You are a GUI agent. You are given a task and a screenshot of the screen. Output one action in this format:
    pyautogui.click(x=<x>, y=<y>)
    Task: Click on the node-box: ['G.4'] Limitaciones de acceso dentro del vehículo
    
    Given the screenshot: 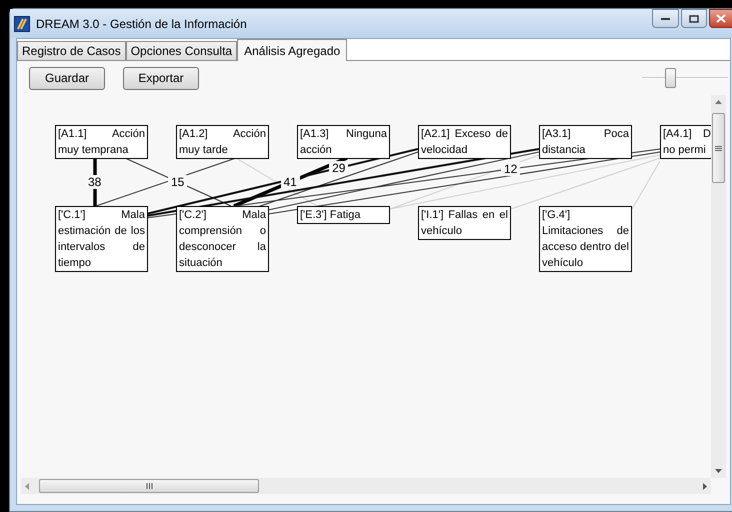 What is the action you would take?
    pyautogui.click(x=585, y=239)
    